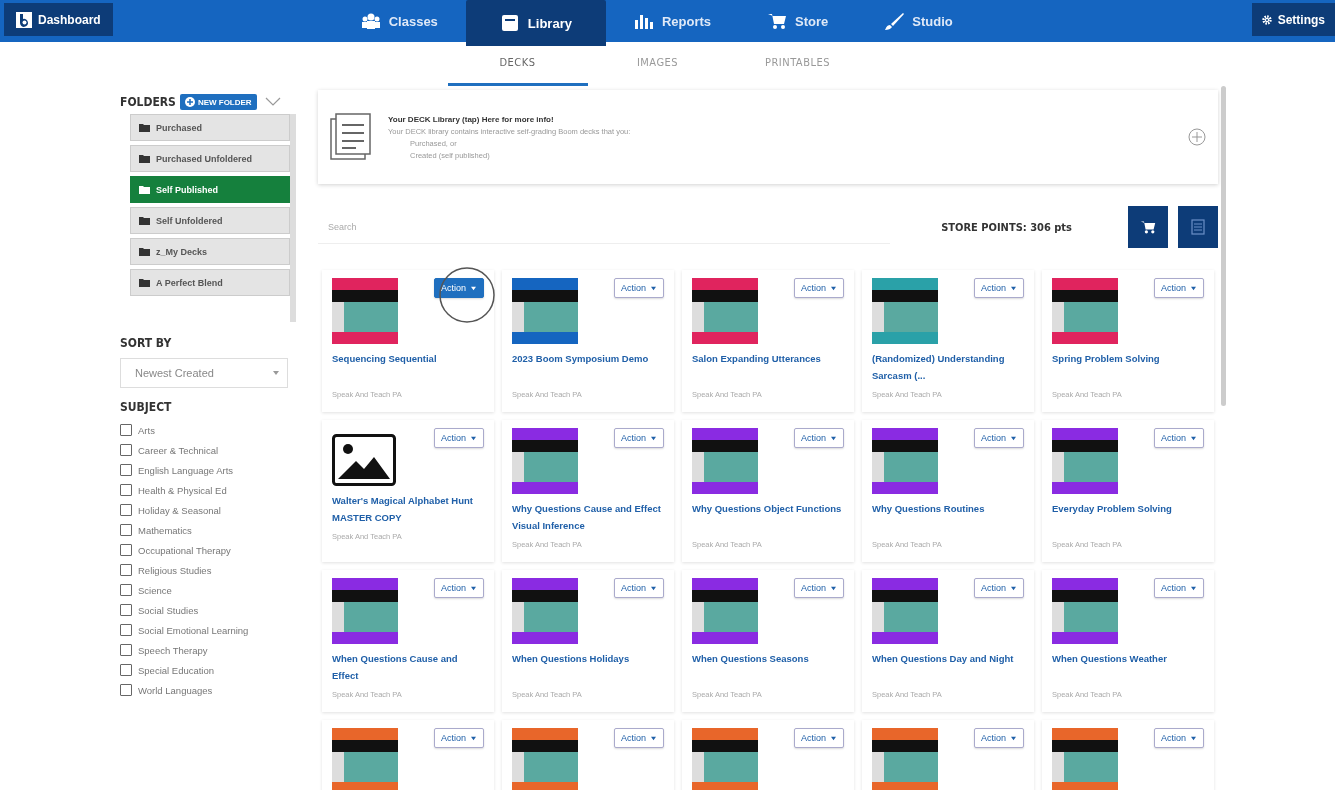 This screenshot has height=790, width=1335. What do you see at coordinates (1293, 19) in the screenshot?
I see `settings-button: Settings` at bounding box center [1293, 19].